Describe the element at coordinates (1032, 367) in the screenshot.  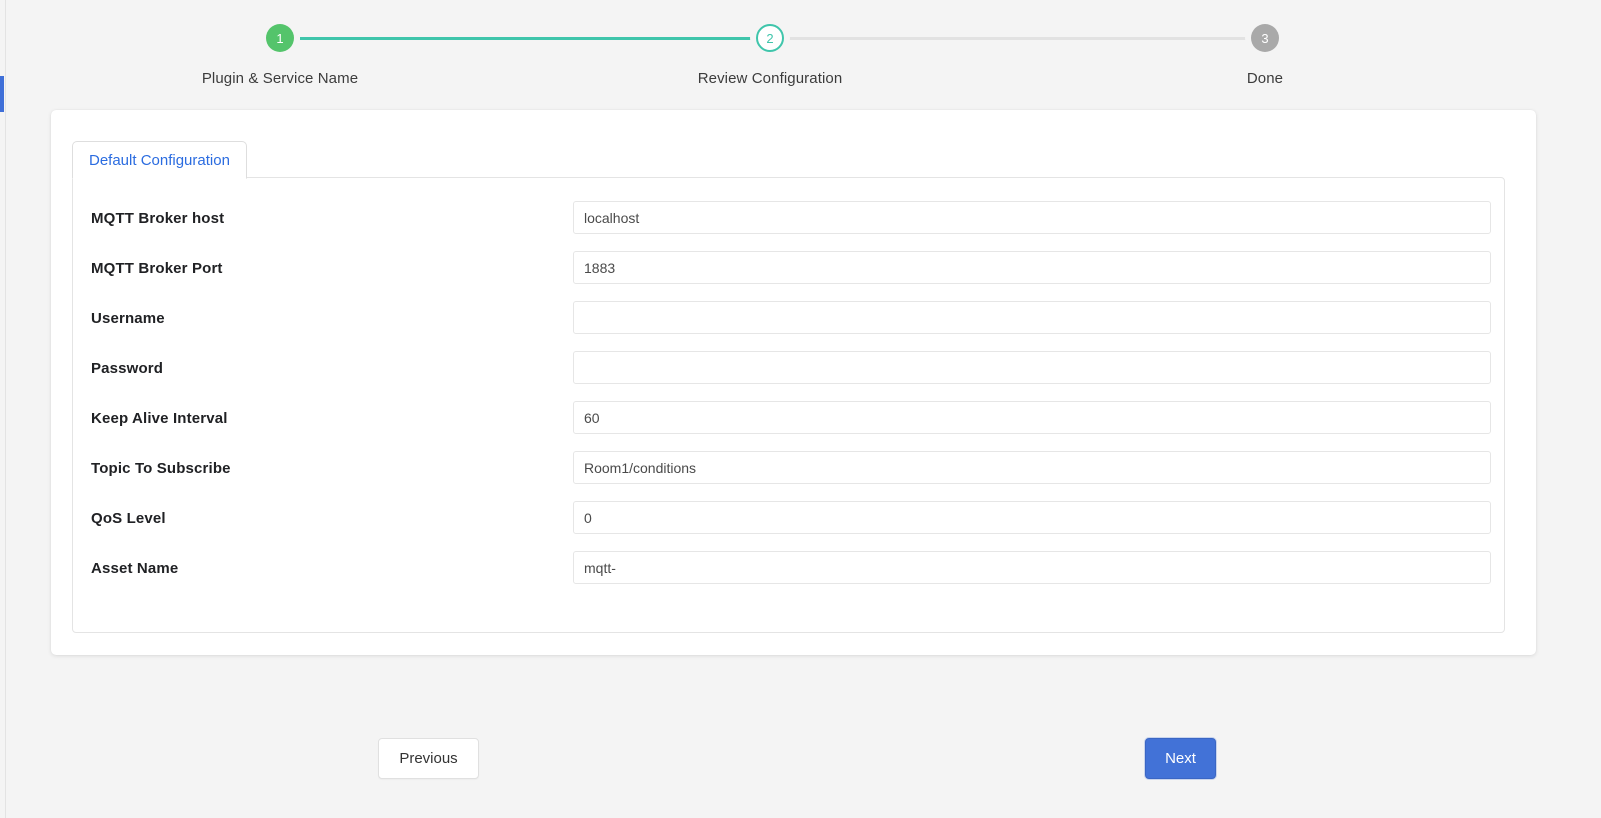
I see `input-password` at that location.